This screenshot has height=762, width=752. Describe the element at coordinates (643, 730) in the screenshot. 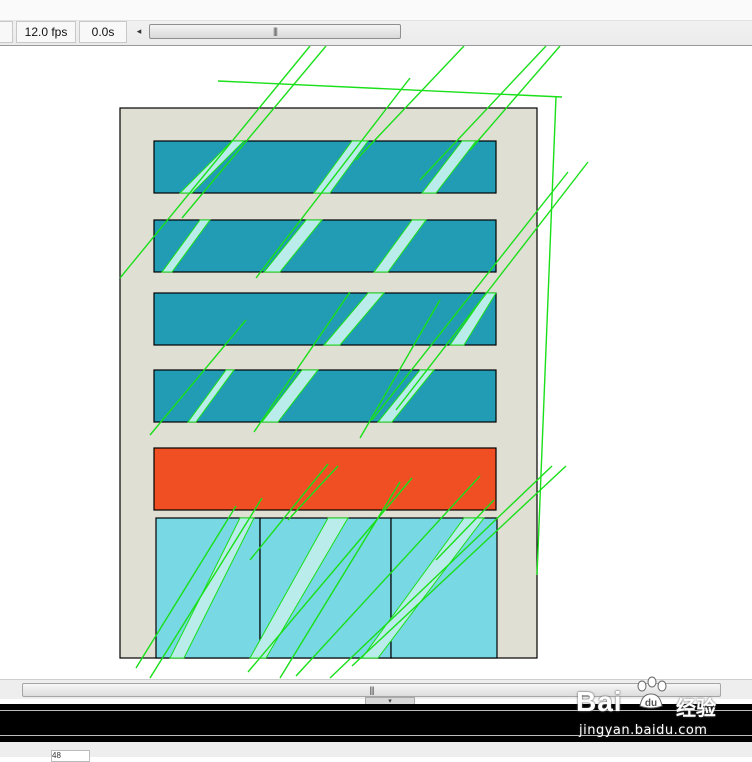

I see `watermark-url: jingyan.baidu.com` at that location.